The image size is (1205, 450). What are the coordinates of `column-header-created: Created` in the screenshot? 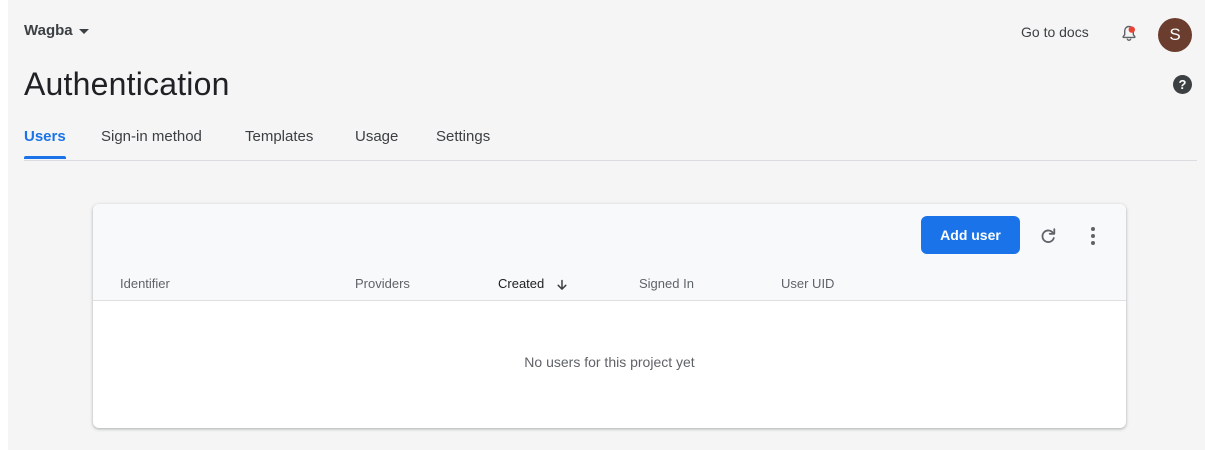 It's located at (533, 283).